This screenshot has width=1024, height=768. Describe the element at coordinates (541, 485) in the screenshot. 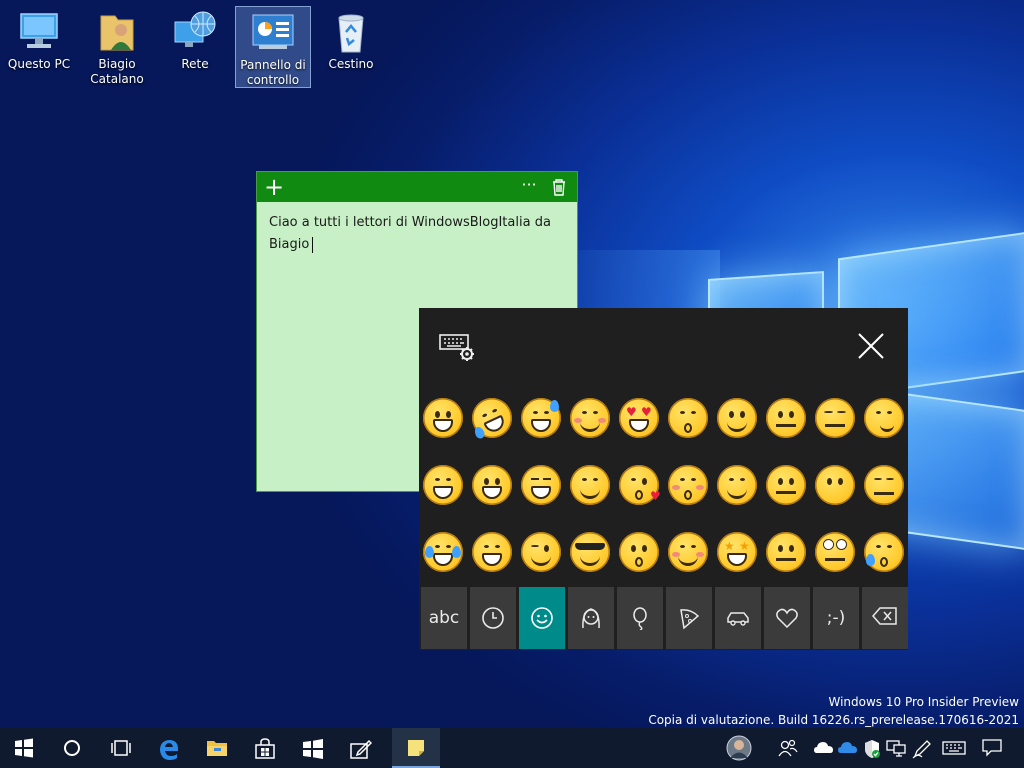

I see `emoji-squint-laugh` at that location.